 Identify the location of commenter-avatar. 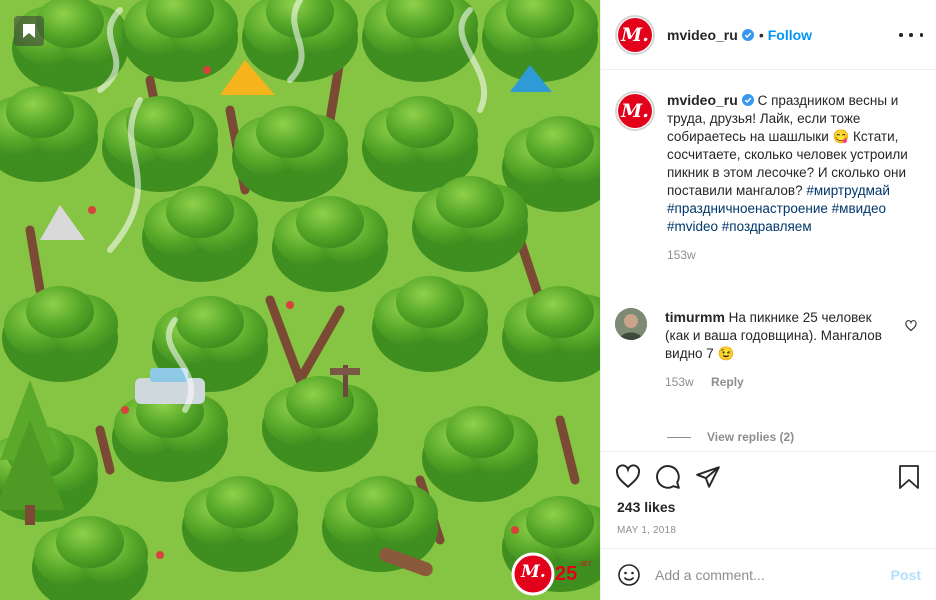
(631, 324).